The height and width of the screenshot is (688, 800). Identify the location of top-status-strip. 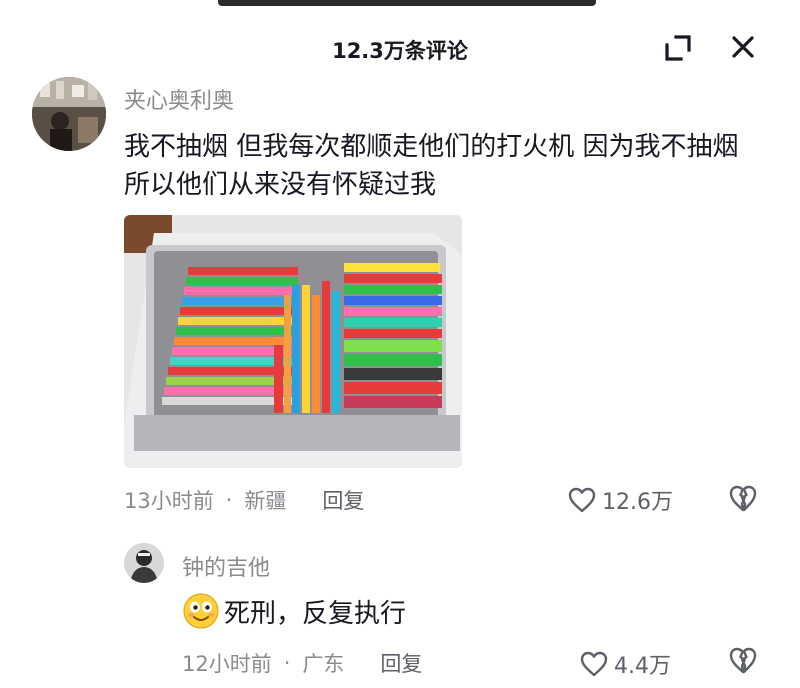
(400, 3).